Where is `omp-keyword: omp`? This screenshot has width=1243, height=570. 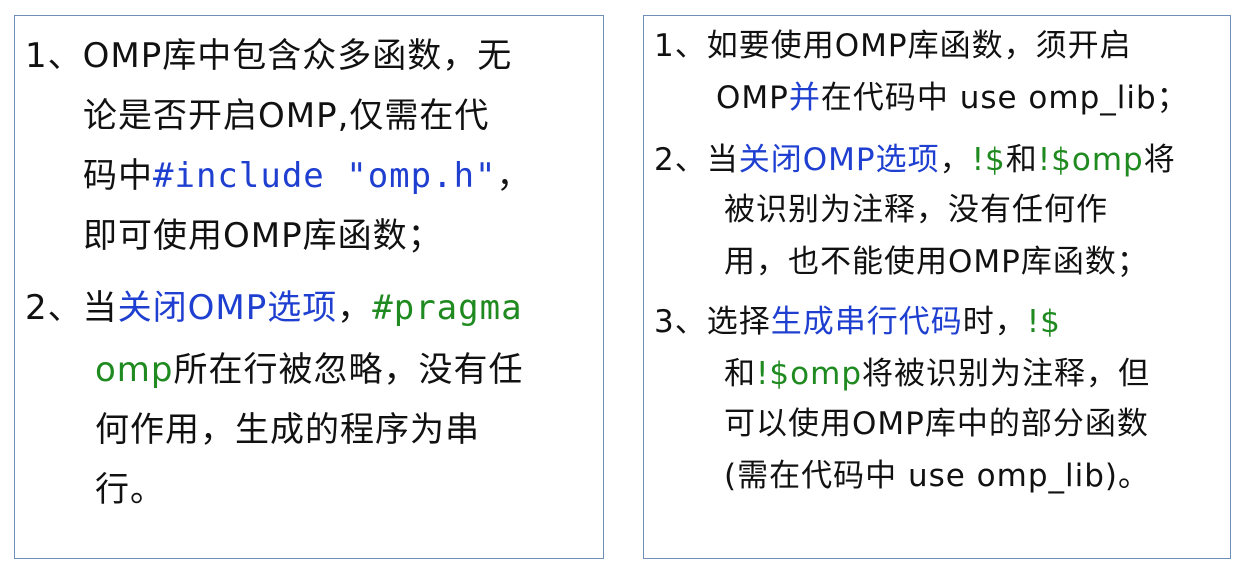
omp-keyword: omp is located at coordinates (134, 370).